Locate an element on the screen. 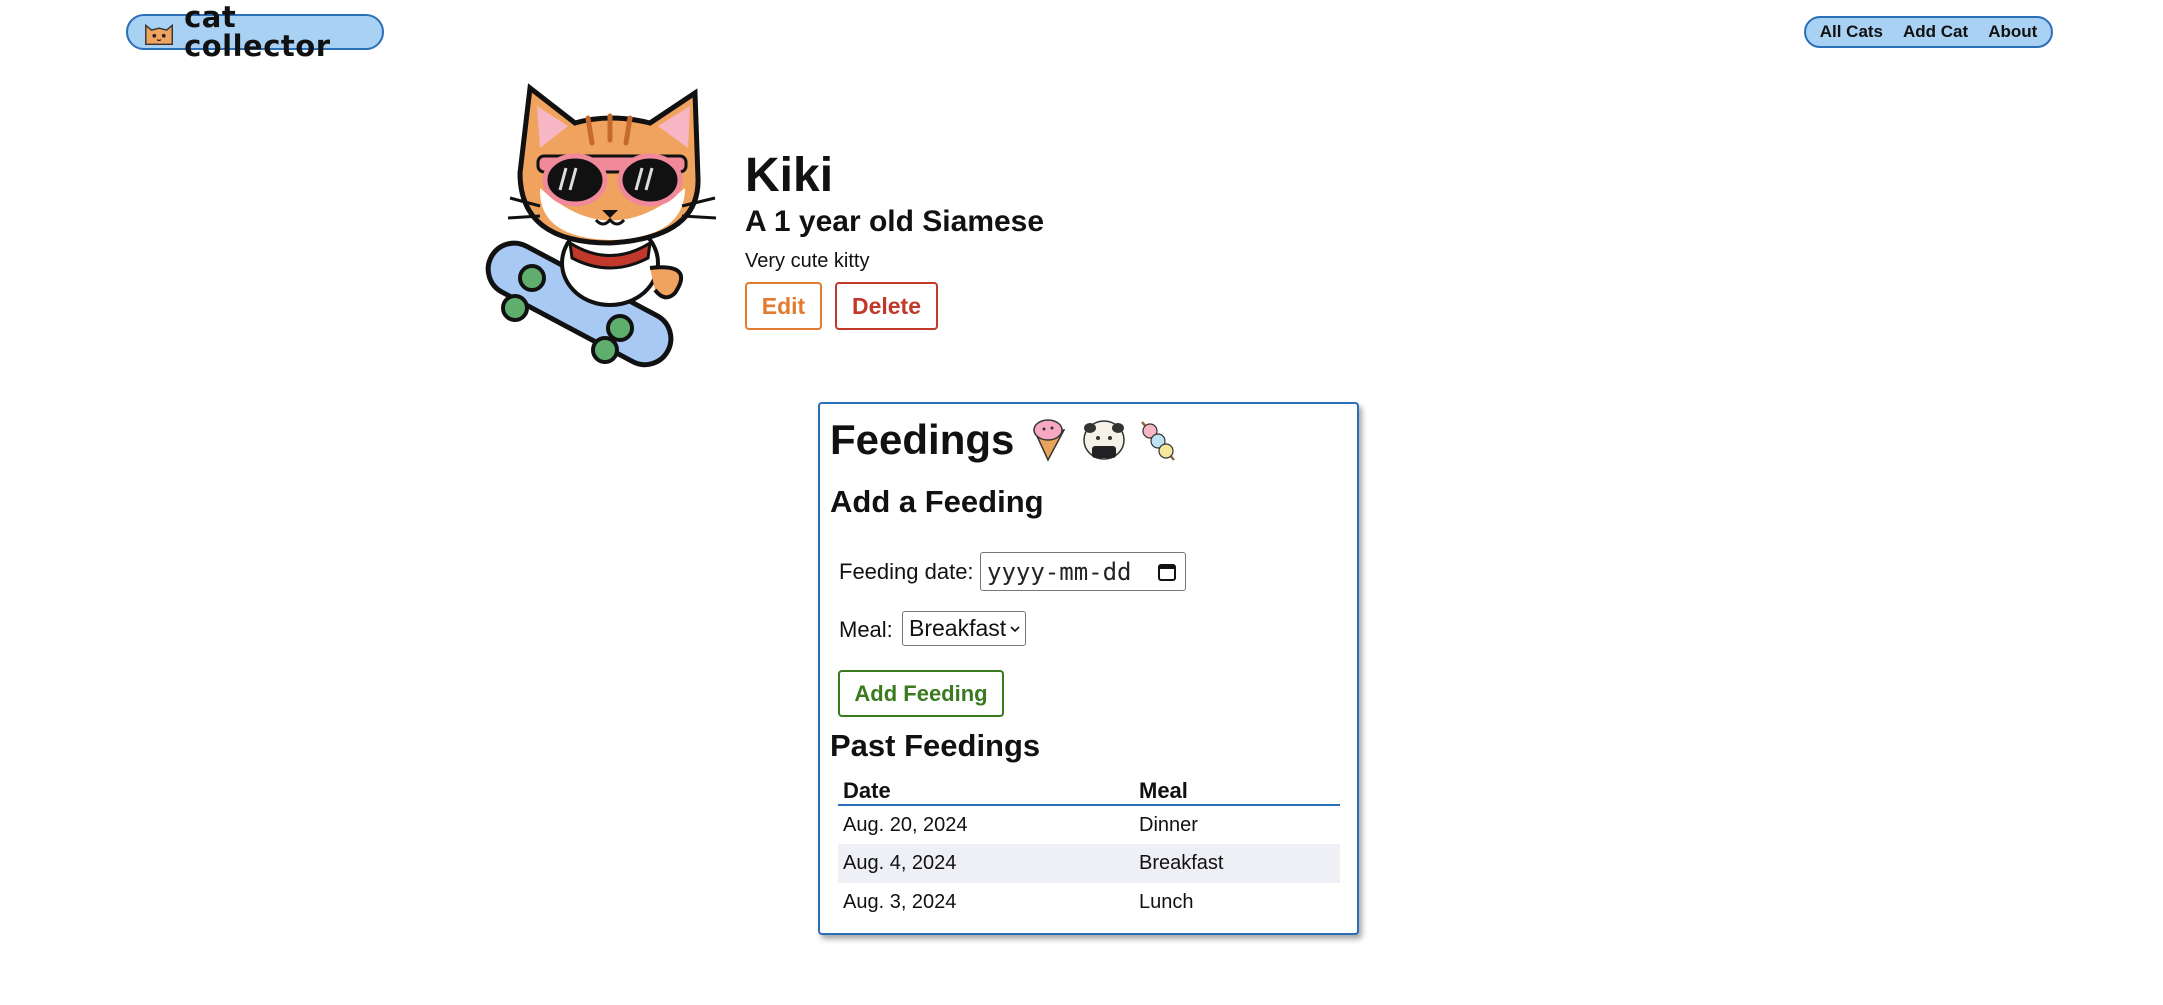 The image size is (2163, 1005). feeding-meal-cell: Dinner is located at coordinates (1168, 824).